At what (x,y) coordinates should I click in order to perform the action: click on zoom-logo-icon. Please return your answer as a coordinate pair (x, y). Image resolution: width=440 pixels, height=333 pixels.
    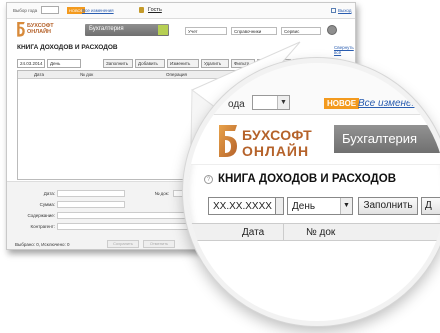
    Looking at the image, I should click on (228, 141).